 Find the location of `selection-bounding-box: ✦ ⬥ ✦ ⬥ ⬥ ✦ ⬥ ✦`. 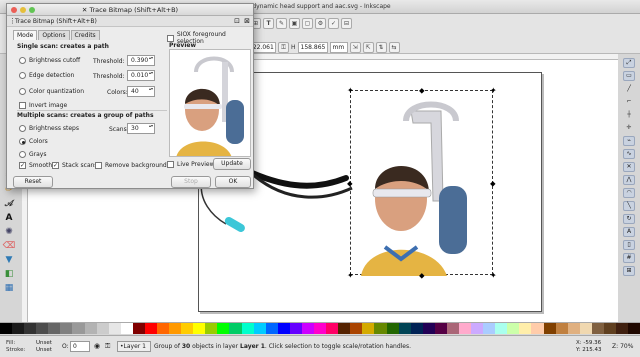

selection-bounding-box: ✦ ⬥ ✦ ⬥ ⬥ ✦ ⬥ ✦ is located at coordinates (422, 183).